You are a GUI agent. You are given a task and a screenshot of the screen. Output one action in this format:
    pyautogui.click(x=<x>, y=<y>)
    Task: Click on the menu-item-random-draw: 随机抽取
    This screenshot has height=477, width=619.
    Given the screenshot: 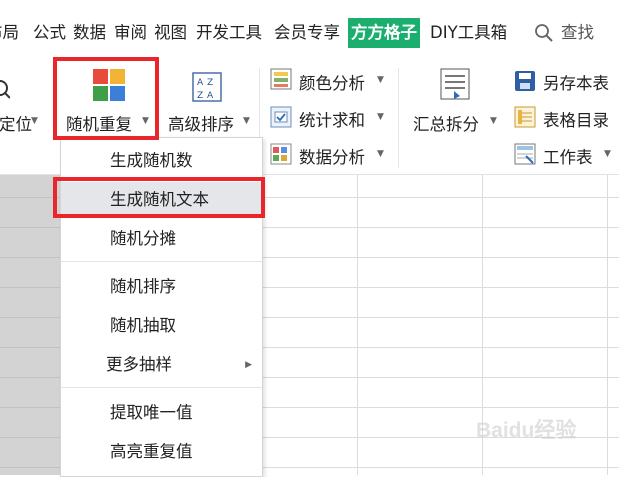 What is the action you would take?
    pyautogui.click(x=161, y=326)
    